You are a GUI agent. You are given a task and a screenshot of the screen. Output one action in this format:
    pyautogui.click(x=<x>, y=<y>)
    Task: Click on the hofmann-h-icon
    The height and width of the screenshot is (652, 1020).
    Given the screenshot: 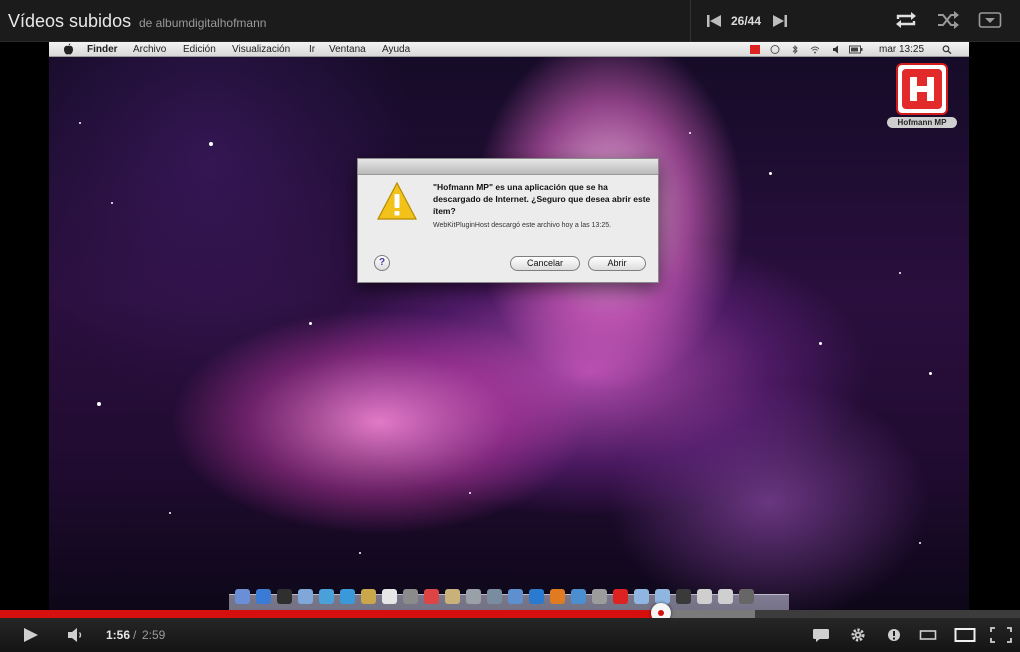 What is the action you would take?
    pyautogui.click(x=922, y=89)
    